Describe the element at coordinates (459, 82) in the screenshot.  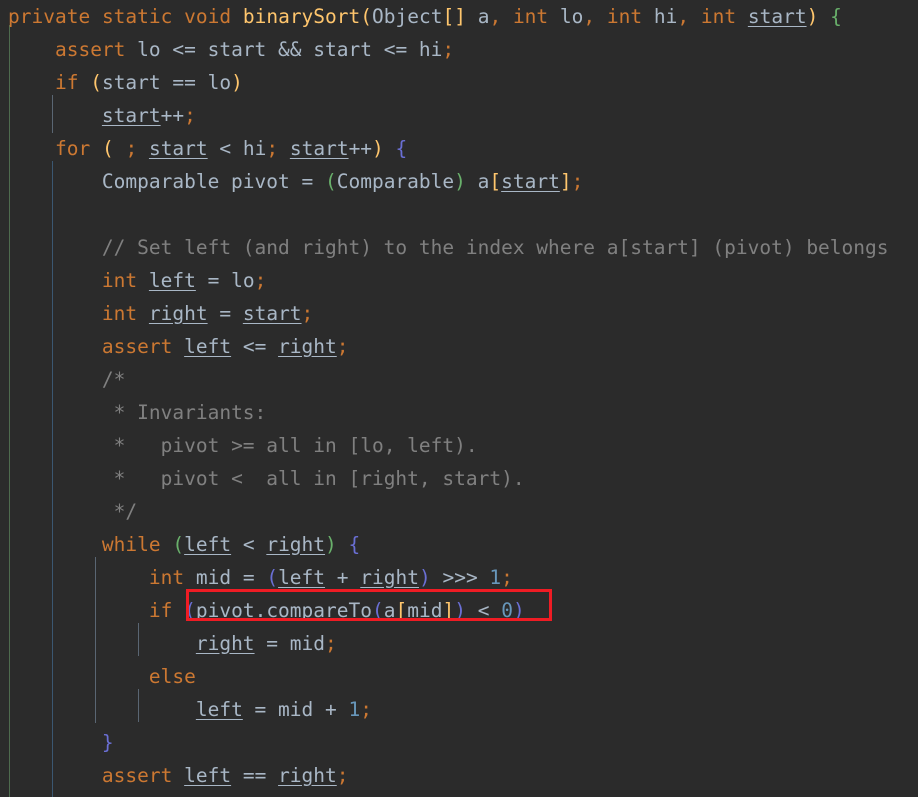
I see `code-line-3: if (start == lo)` at that location.